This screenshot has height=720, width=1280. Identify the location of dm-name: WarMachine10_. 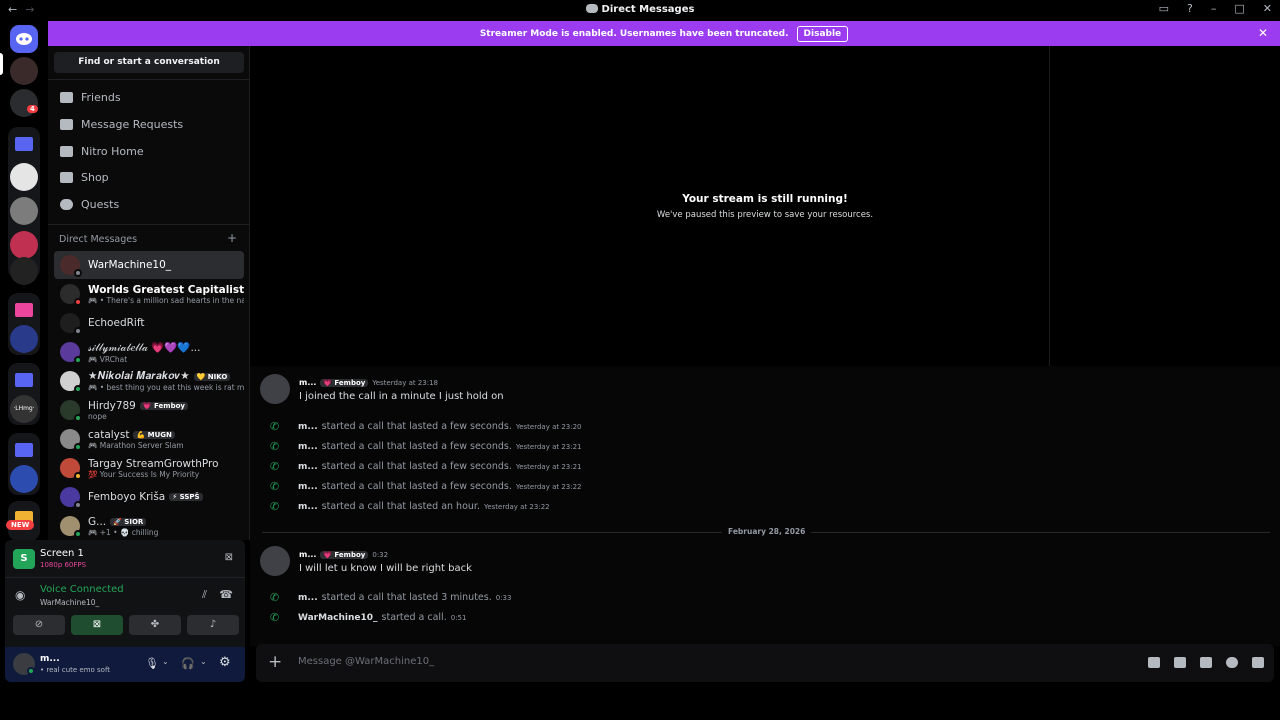
(130, 265).